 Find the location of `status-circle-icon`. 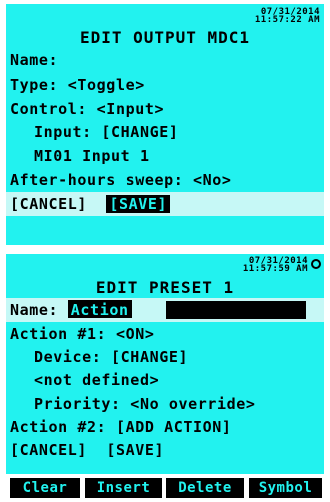

status-circle-icon is located at coordinates (316, 264).